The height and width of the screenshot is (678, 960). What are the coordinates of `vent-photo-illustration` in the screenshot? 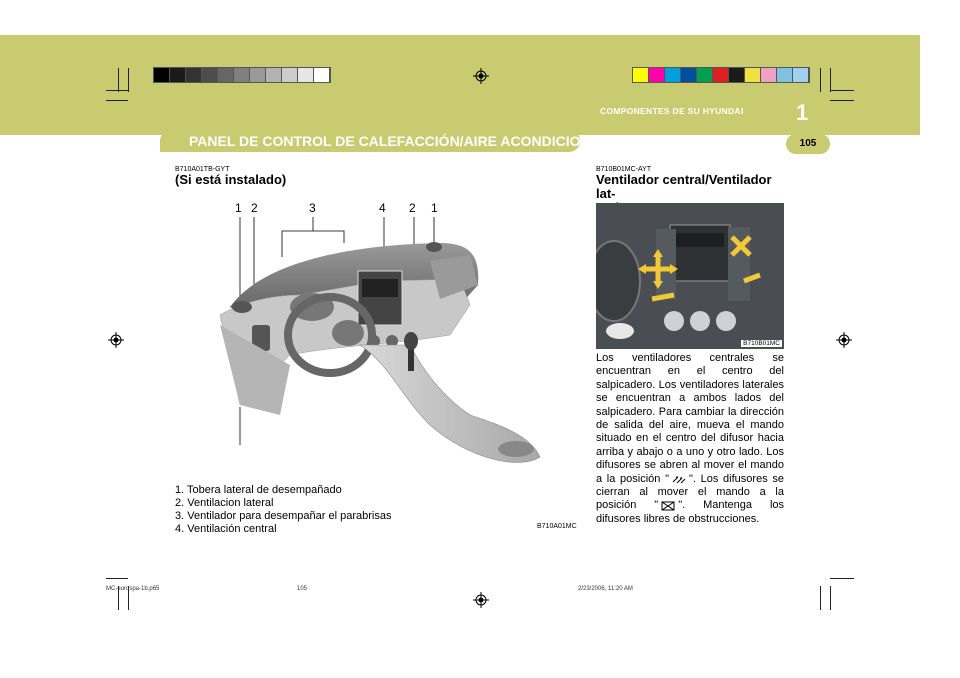 It's located at (690, 276).